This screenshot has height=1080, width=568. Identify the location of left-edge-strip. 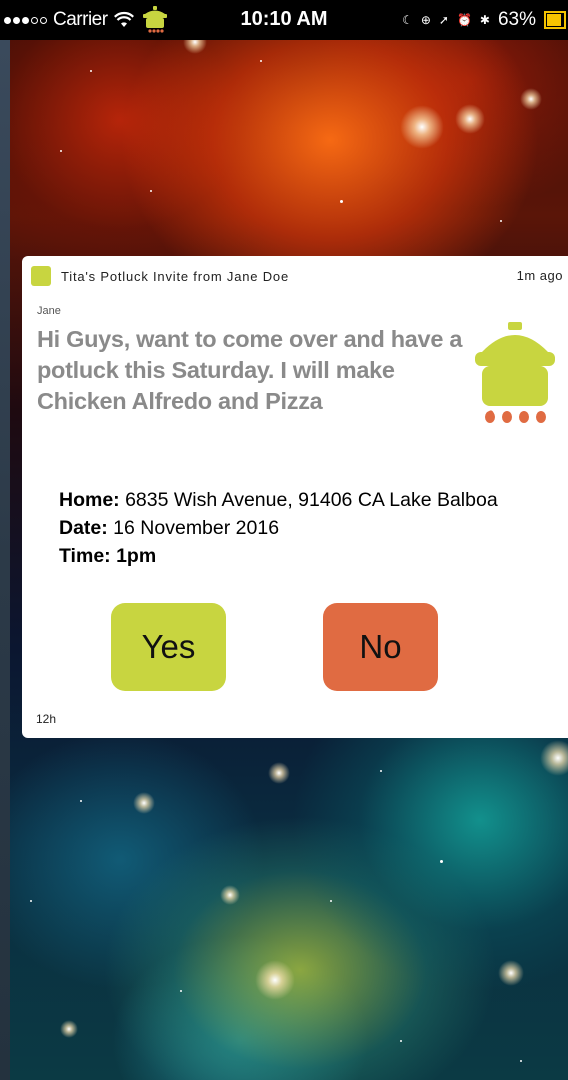
(5, 560).